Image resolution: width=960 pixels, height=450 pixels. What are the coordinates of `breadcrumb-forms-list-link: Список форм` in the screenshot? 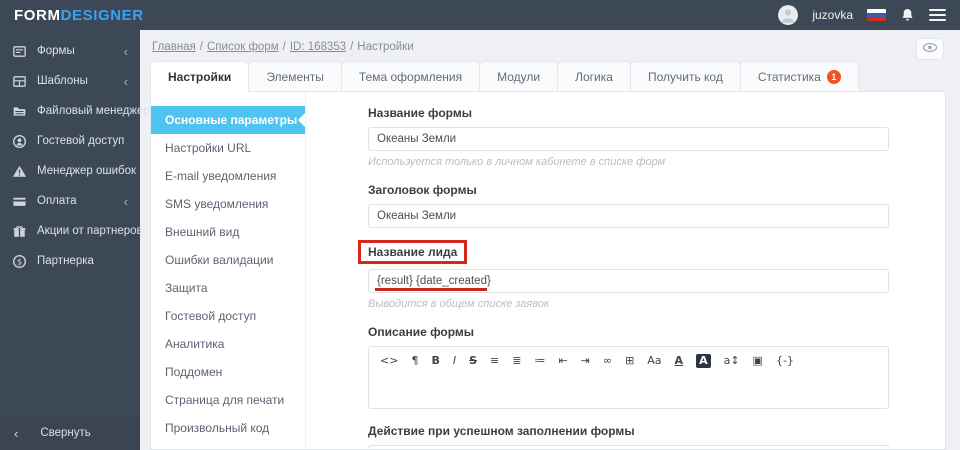 It's located at (243, 47).